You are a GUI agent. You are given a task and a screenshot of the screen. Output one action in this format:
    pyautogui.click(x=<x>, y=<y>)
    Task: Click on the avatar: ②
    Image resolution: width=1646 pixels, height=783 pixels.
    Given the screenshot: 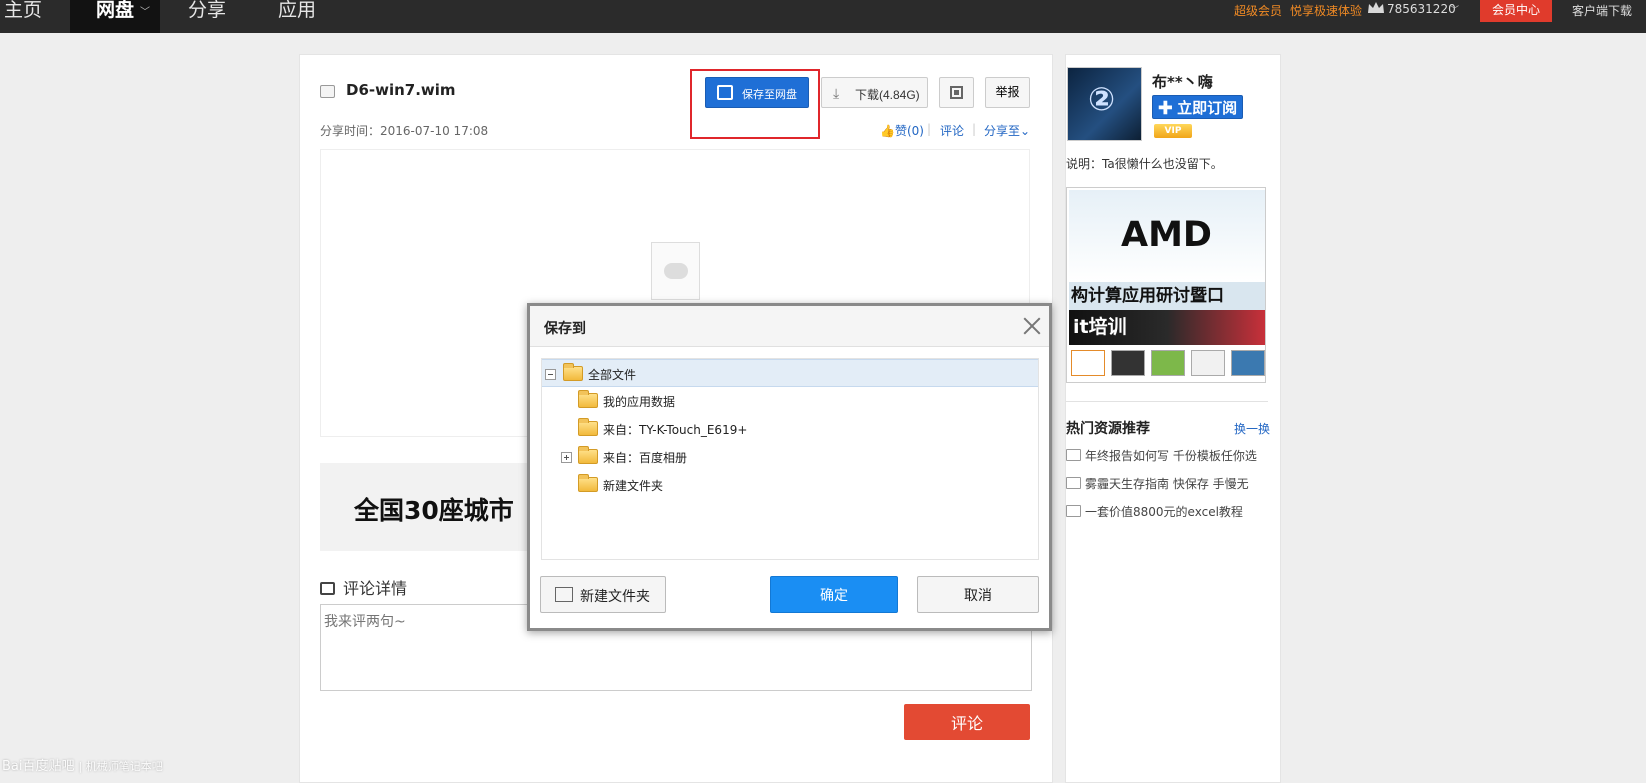 What is the action you would take?
    pyautogui.click(x=1104, y=104)
    